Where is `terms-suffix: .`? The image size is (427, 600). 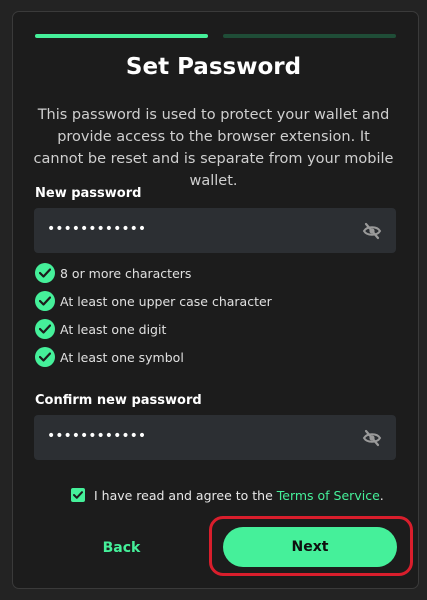
terms-suffix: . is located at coordinates (381, 495).